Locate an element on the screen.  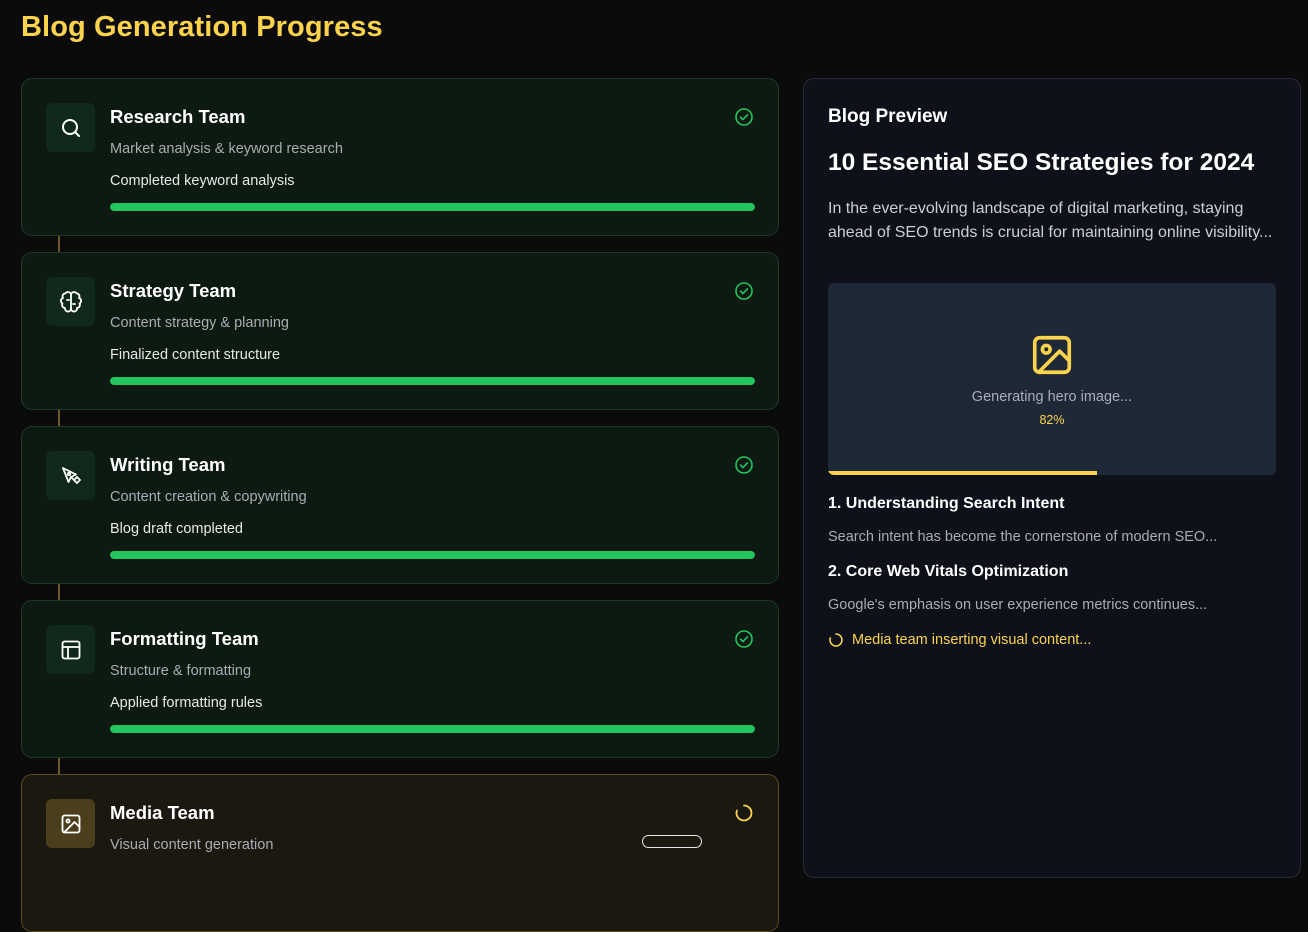
hero-percent: 82% is located at coordinates (1052, 420).